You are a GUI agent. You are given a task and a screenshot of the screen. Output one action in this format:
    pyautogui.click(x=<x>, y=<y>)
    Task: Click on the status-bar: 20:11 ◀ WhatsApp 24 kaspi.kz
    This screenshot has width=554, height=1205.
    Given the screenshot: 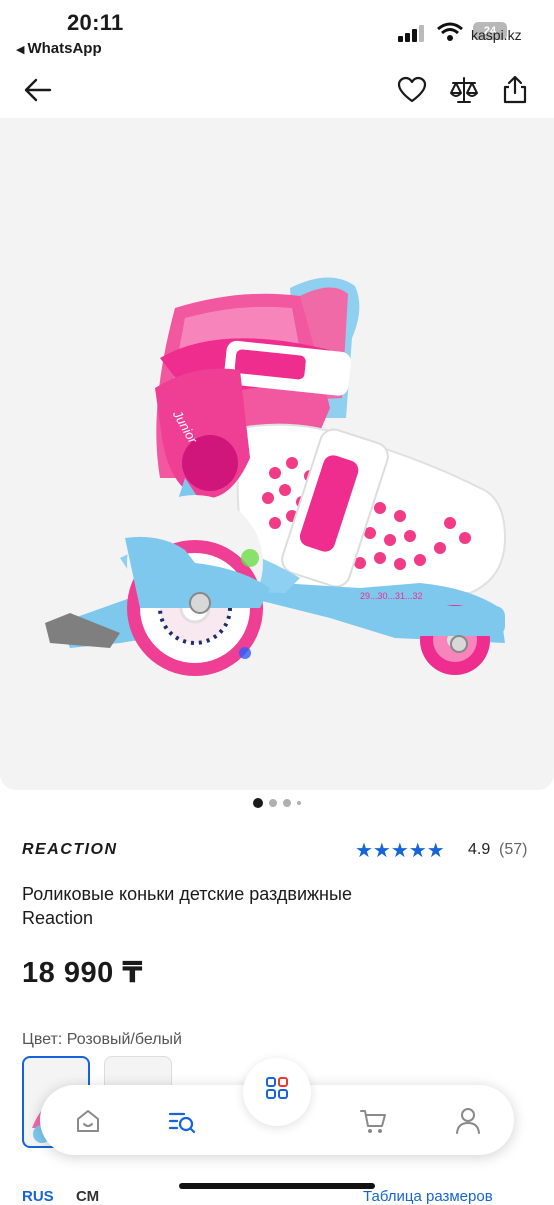 What is the action you would take?
    pyautogui.click(x=277, y=31)
    